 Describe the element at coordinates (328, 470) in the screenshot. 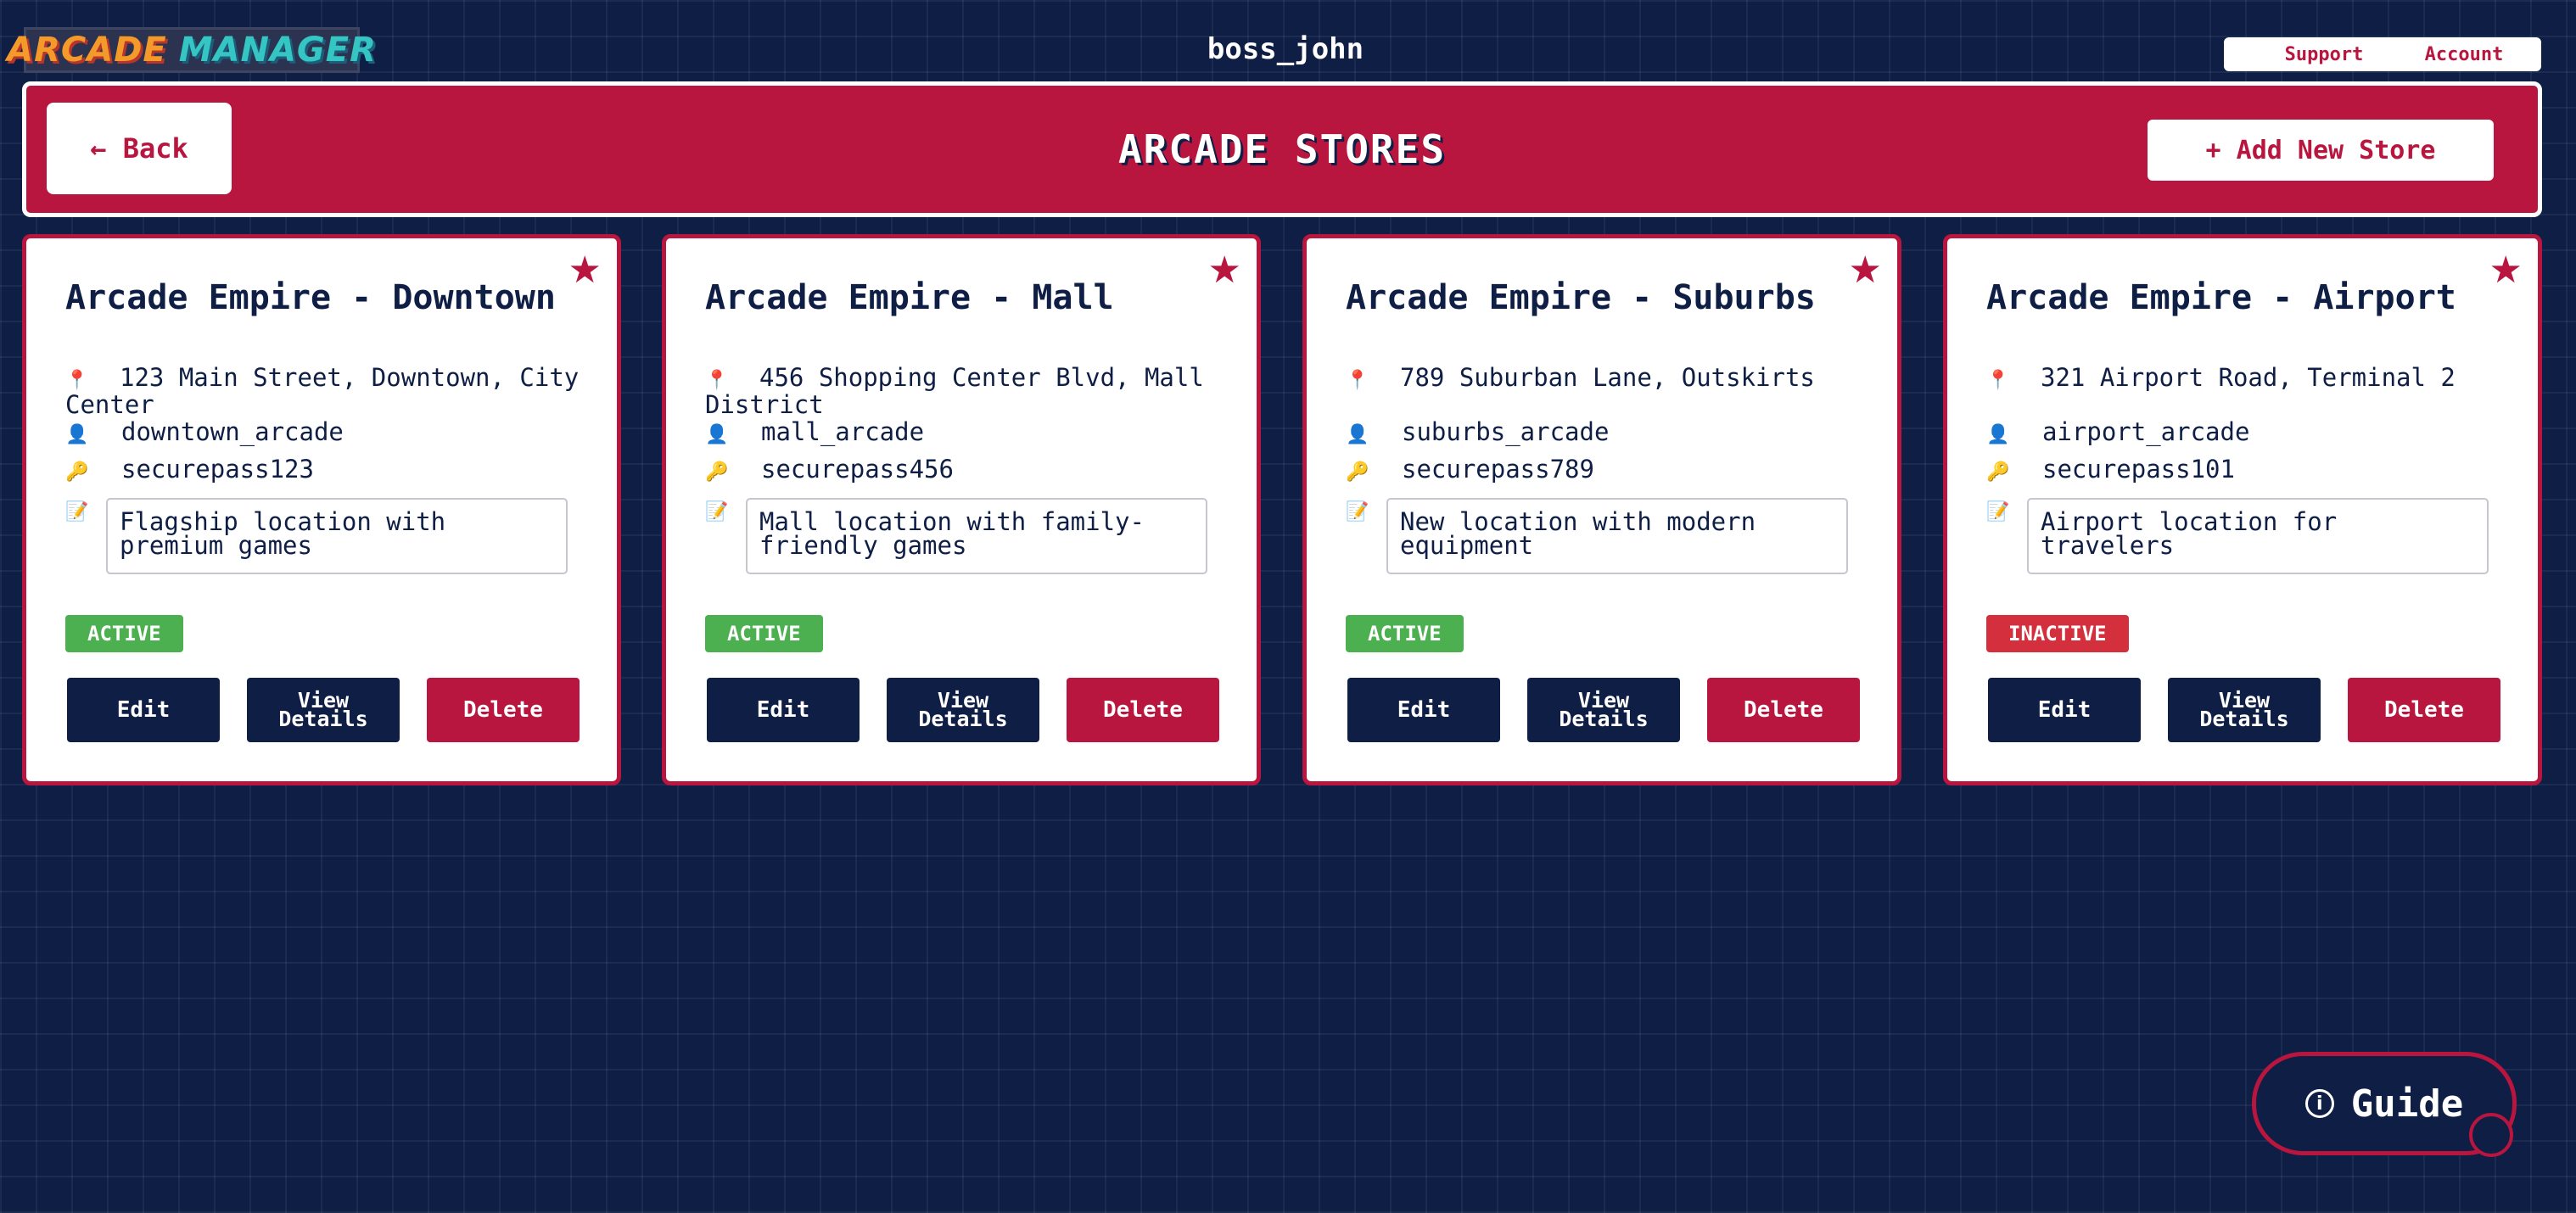

I see `store-password-row: 🔑 securepass123` at that location.